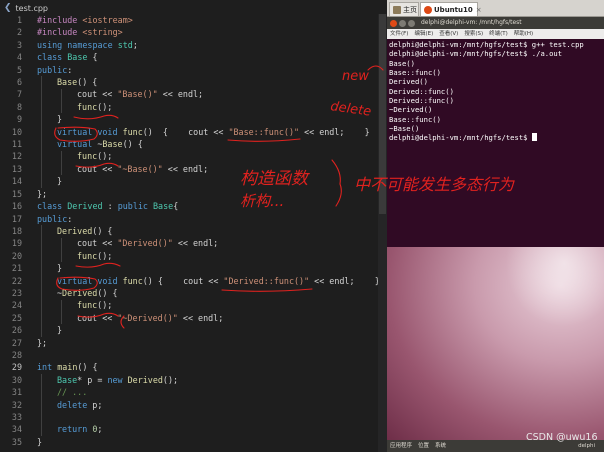 Image resolution: width=604 pixels, height=452 pixels. I want to click on code-token: << endl;, so click(195, 243).